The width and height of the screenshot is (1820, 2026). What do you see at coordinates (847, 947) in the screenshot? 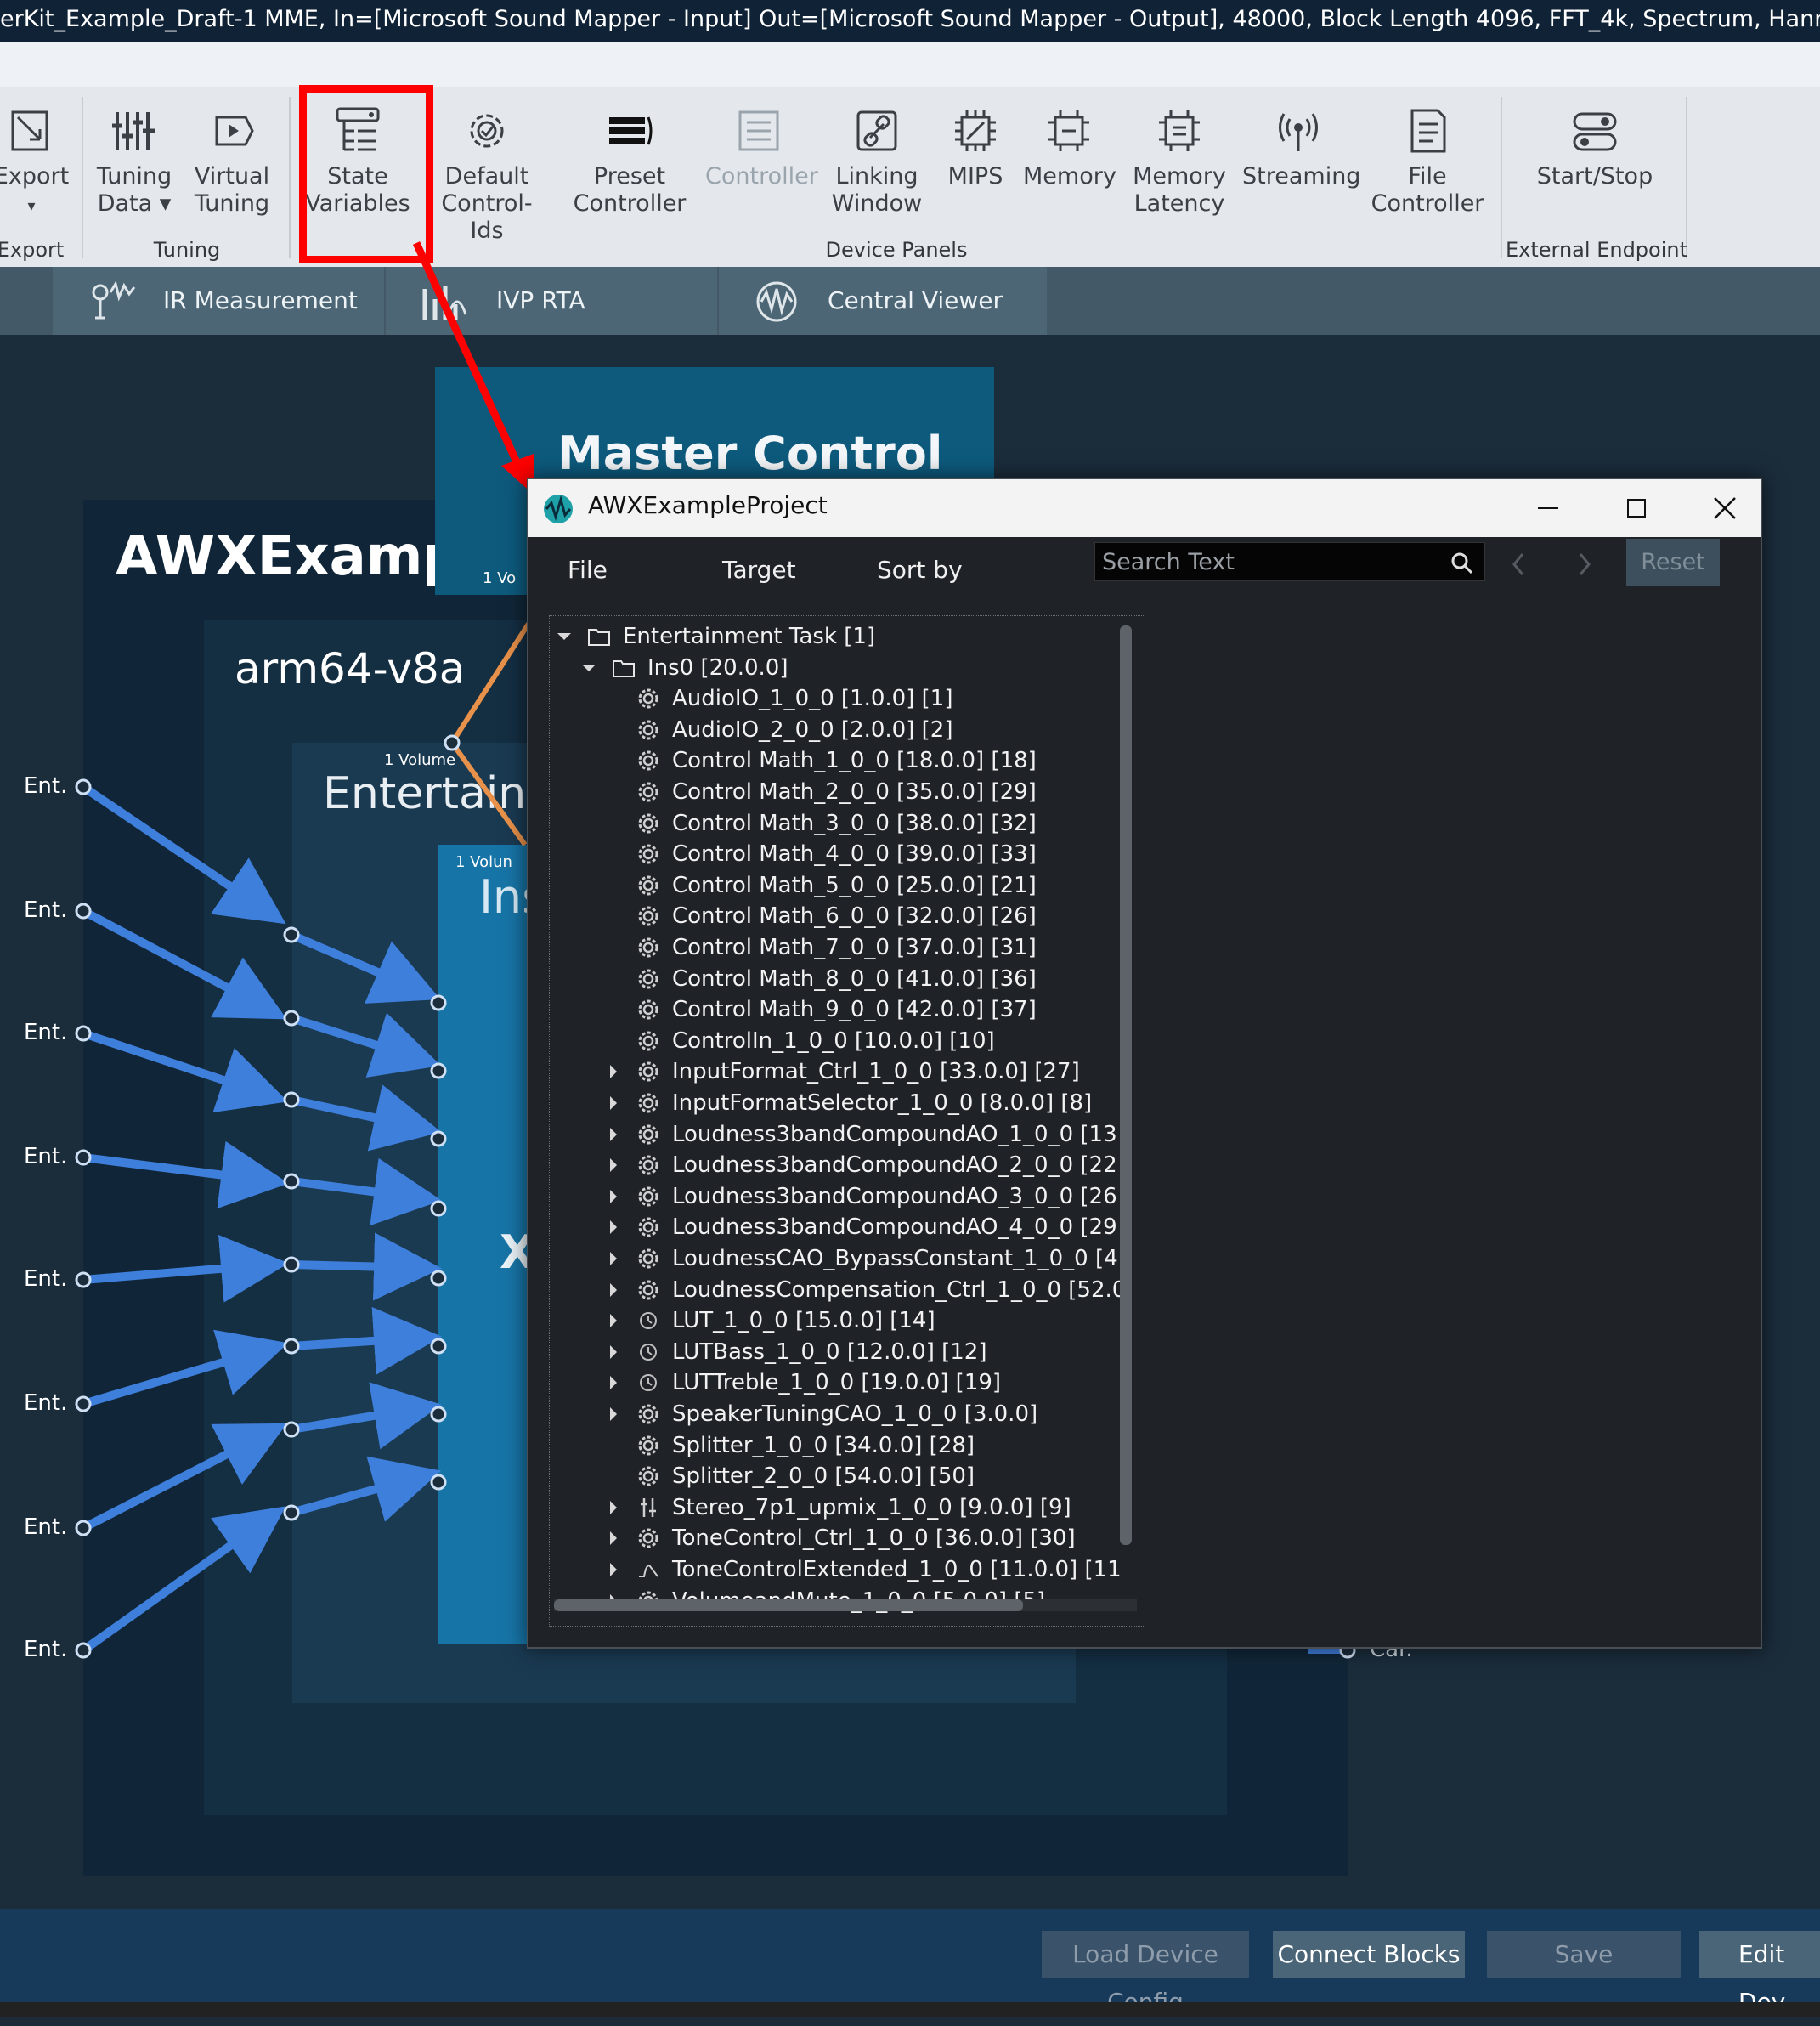
I see `tree-item: Control Math_7_0_0 [37.0.0] [31]` at bounding box center [847, 947].